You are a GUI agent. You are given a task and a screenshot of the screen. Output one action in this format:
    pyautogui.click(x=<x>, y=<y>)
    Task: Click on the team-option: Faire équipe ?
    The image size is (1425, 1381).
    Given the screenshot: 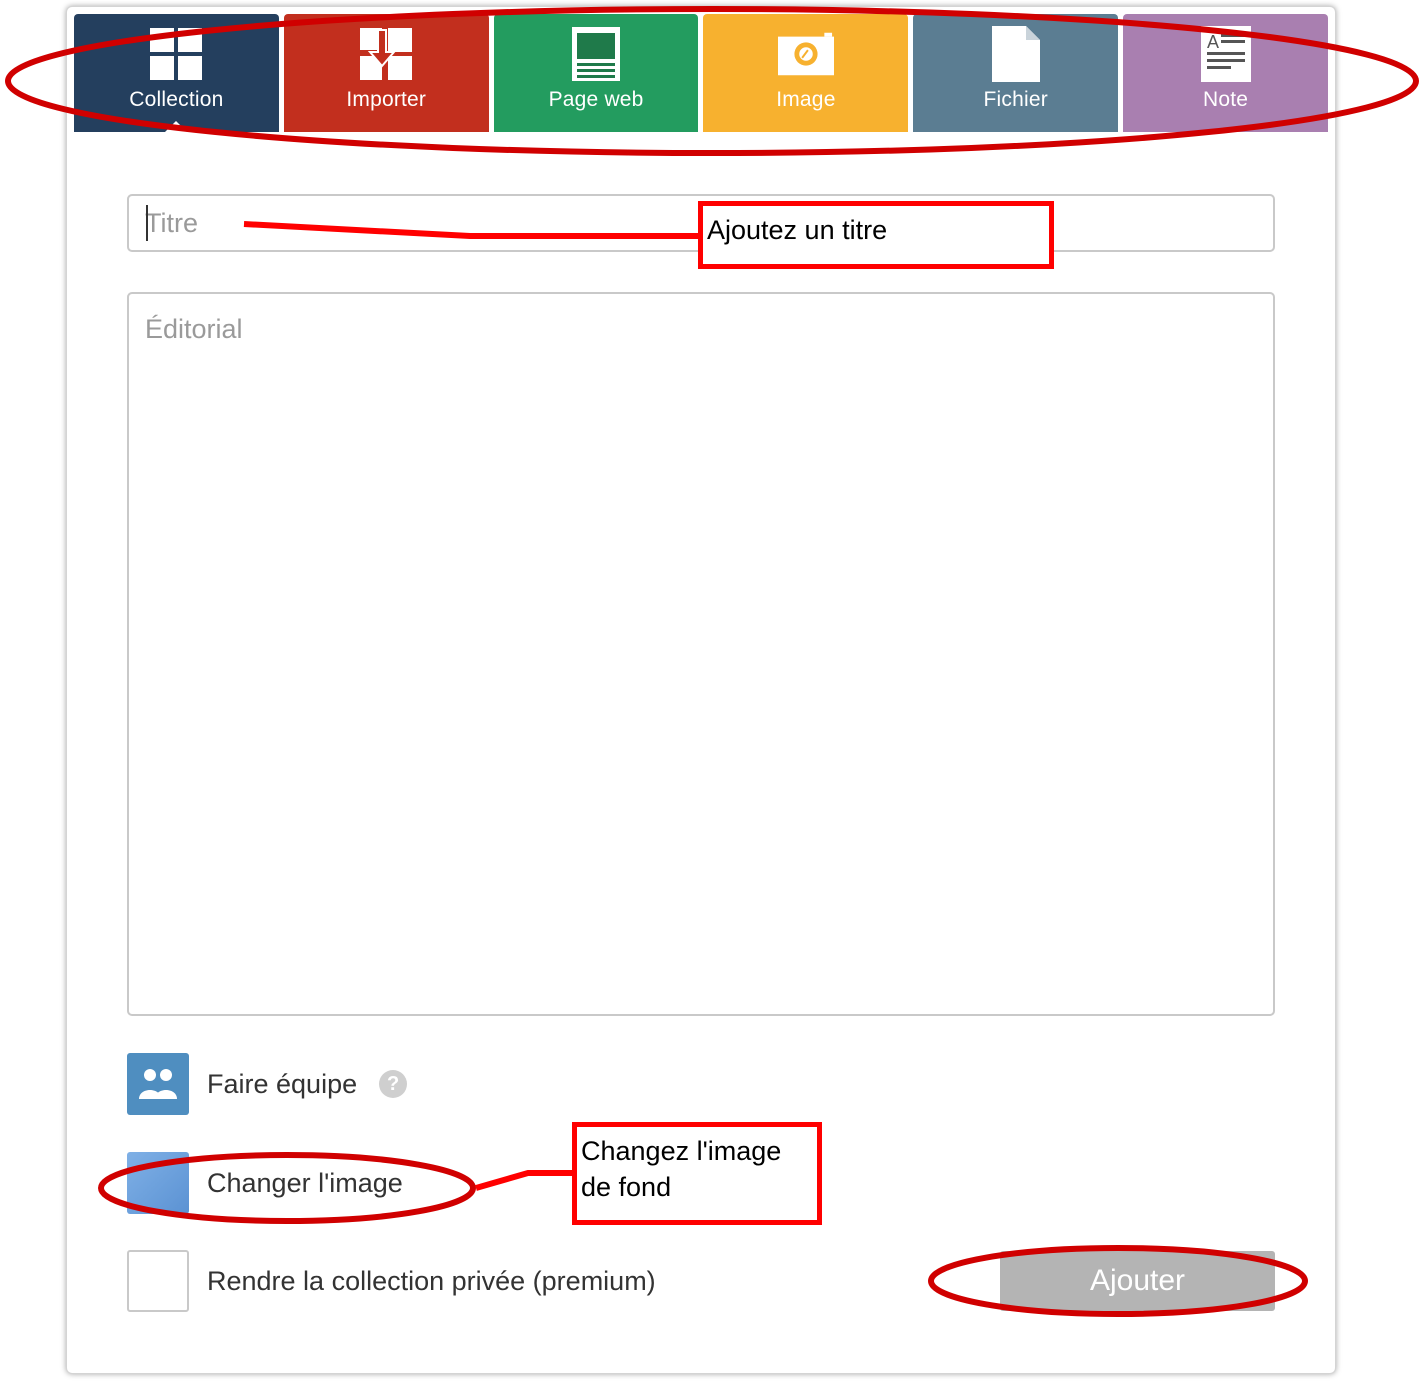 What is the action you would take?
    pyautogui.click(x=267, y=1084)
    